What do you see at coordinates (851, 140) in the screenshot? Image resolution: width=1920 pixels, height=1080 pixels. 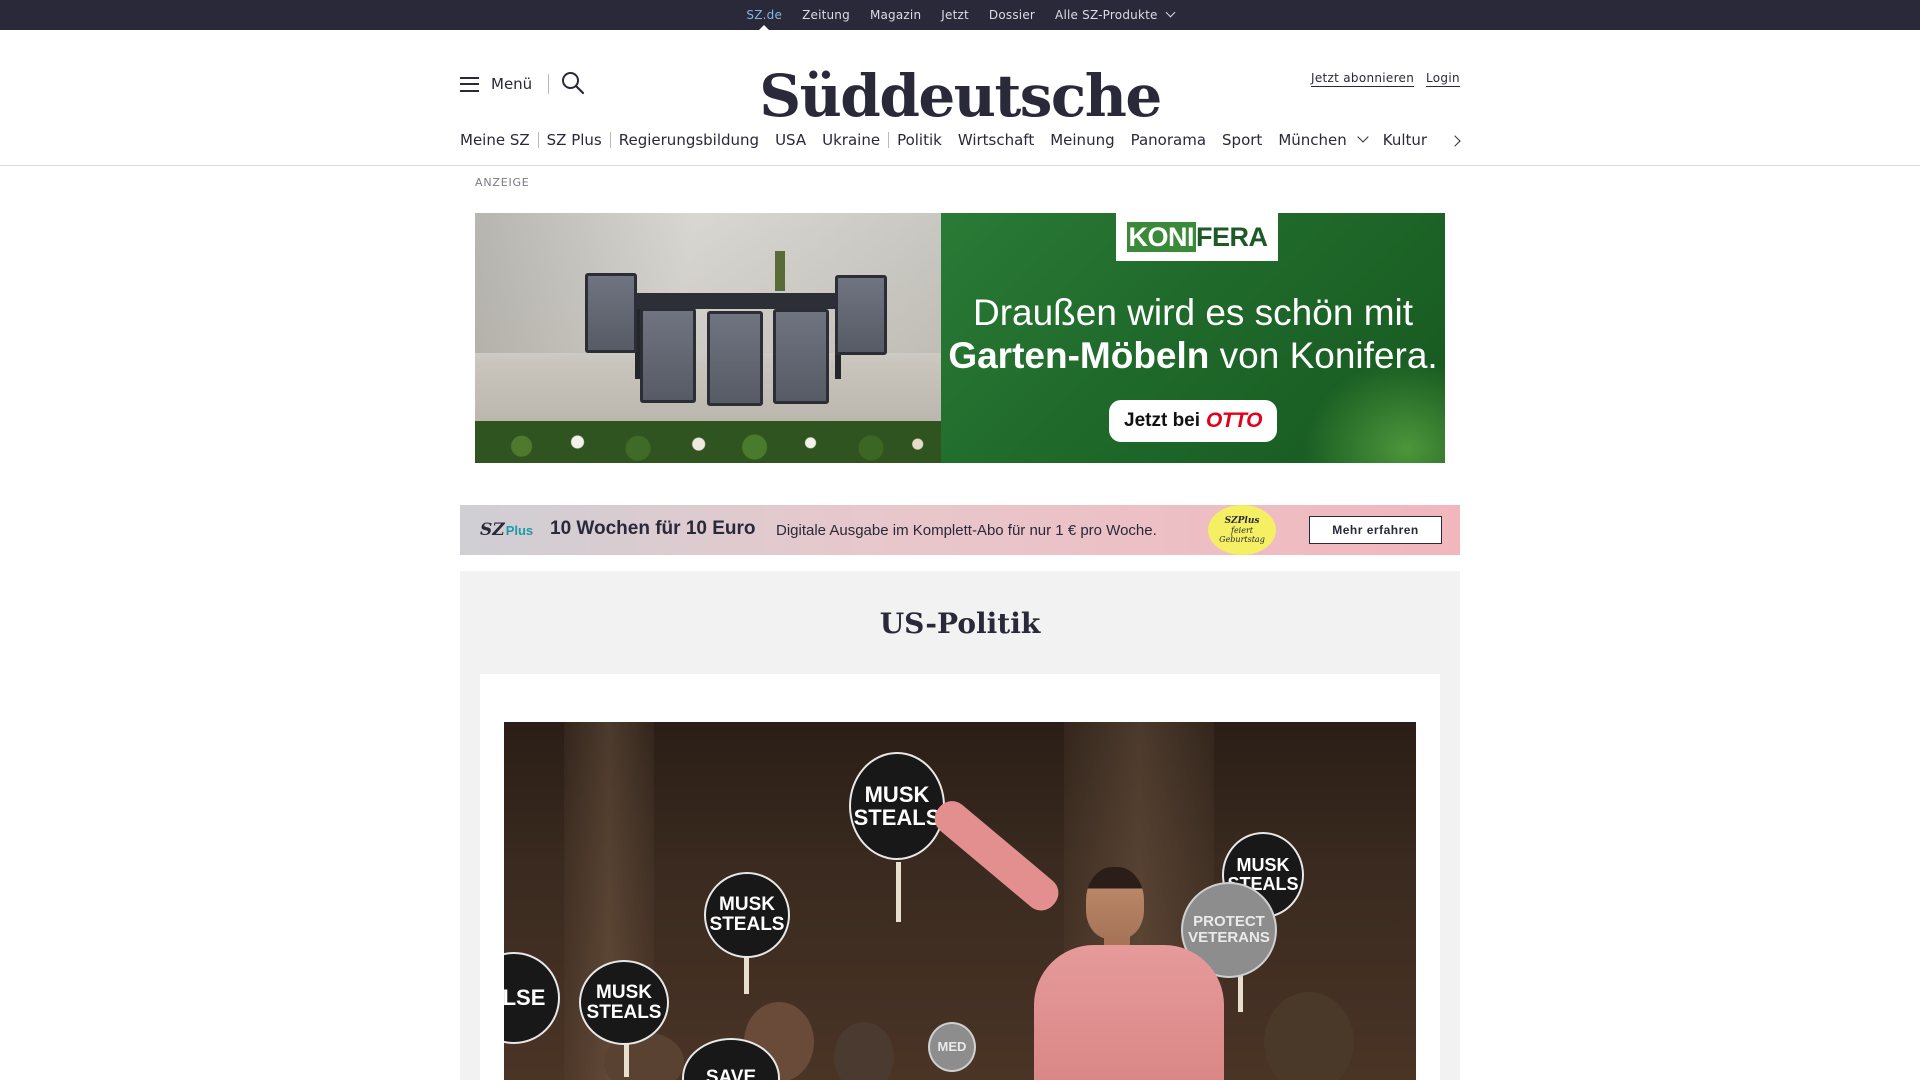 I see `nav-item-ukraine: Ukraine` at bounding box center [851, 140].